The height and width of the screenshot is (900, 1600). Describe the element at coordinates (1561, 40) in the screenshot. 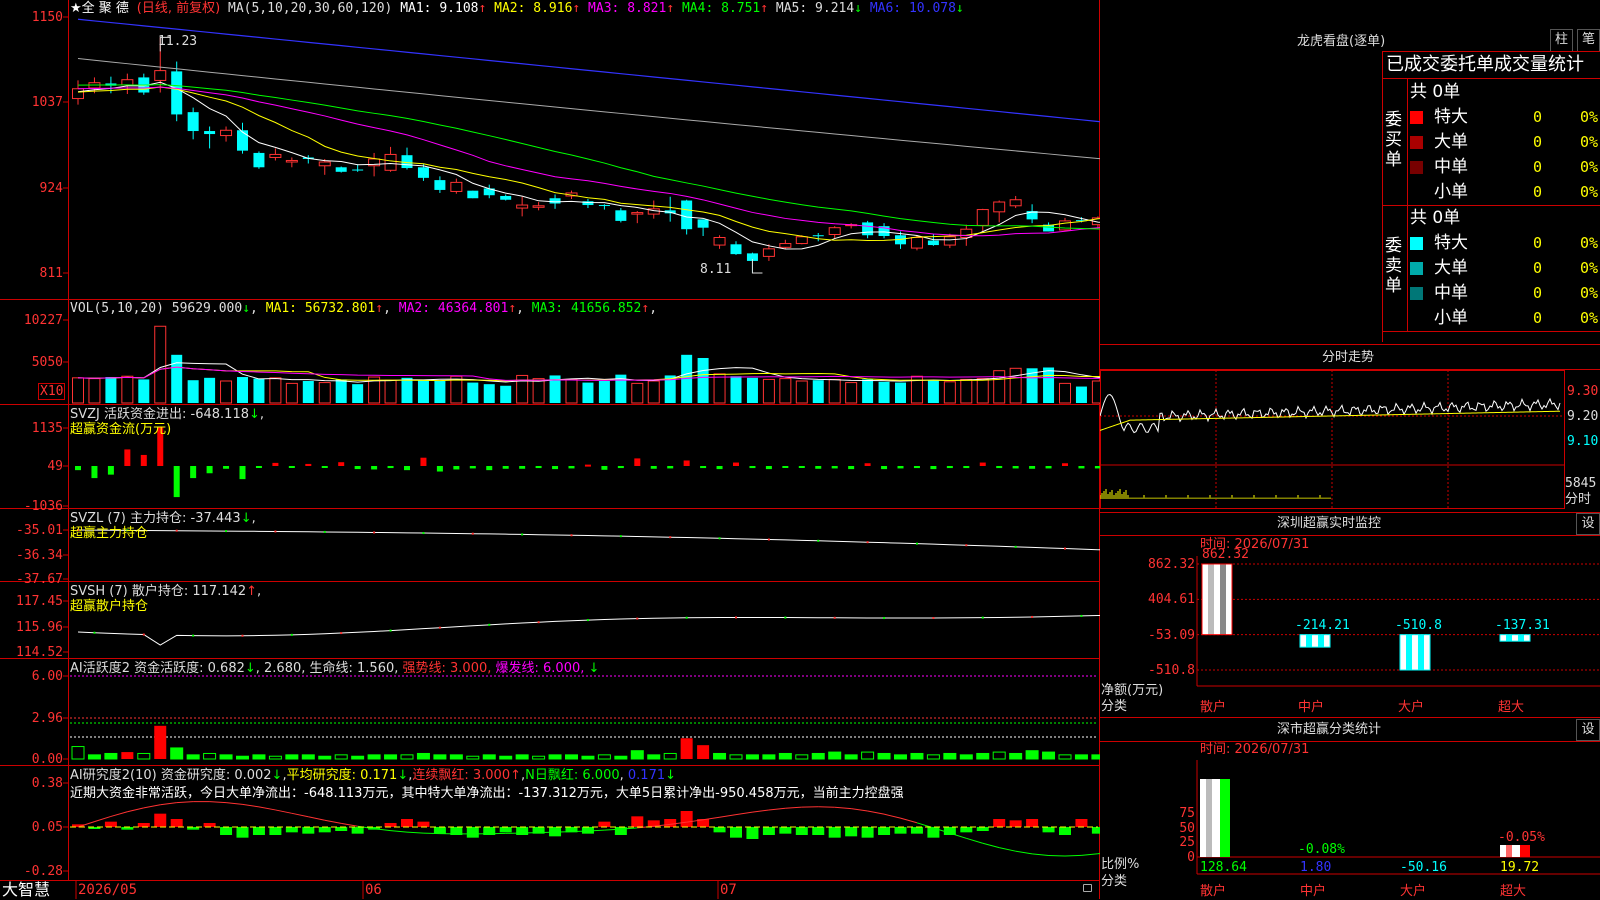

I see `column-view-button: 柱` at that location.